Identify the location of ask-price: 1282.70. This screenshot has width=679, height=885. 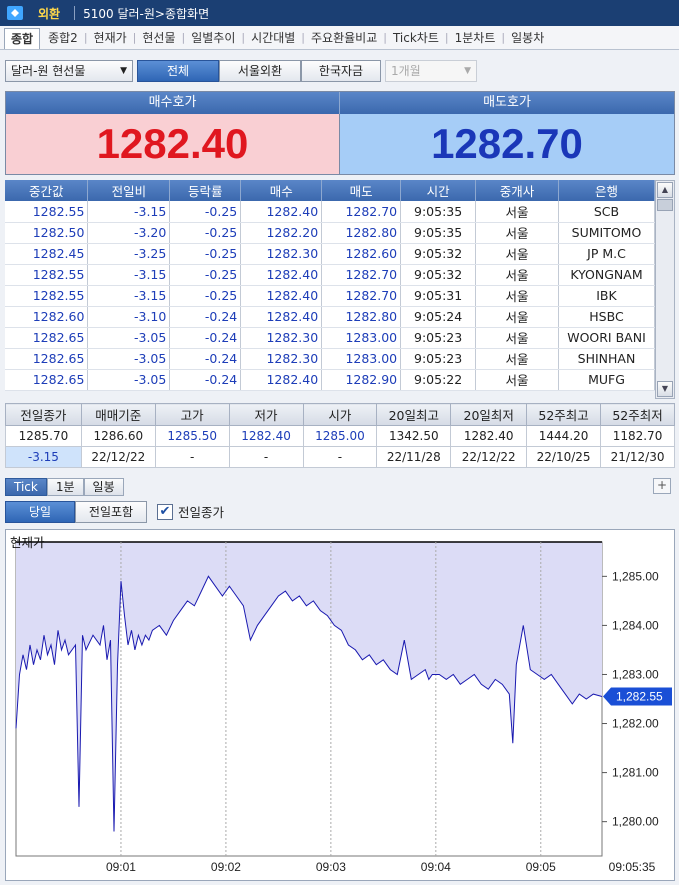
(507, 144).